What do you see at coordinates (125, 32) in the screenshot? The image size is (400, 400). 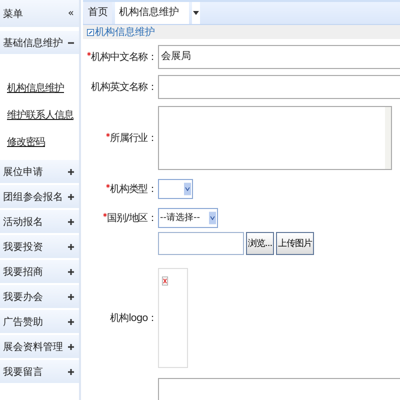 I see `form-title: 机构信息维护` at bounding box center [125, 32].